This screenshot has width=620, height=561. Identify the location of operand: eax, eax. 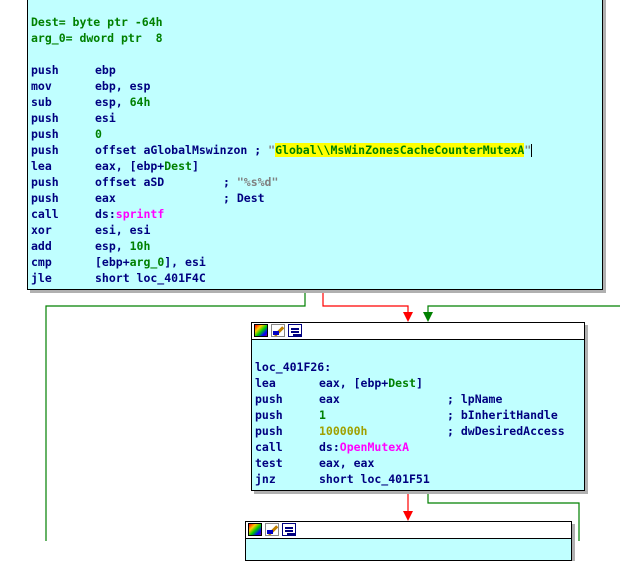
(347, 463).